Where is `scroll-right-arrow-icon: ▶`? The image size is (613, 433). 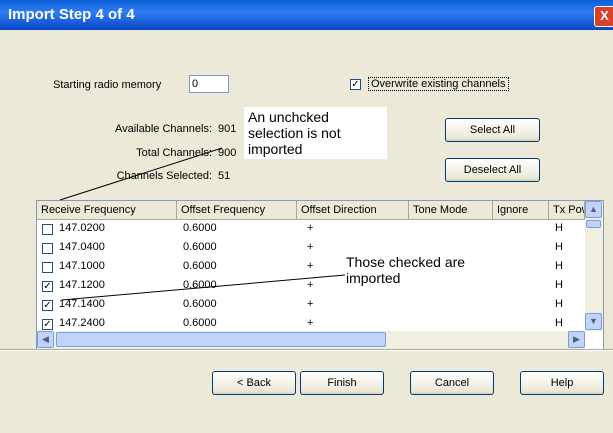 scroll-right-arrow-icon: ▶ is located at coordinates (576, 339).